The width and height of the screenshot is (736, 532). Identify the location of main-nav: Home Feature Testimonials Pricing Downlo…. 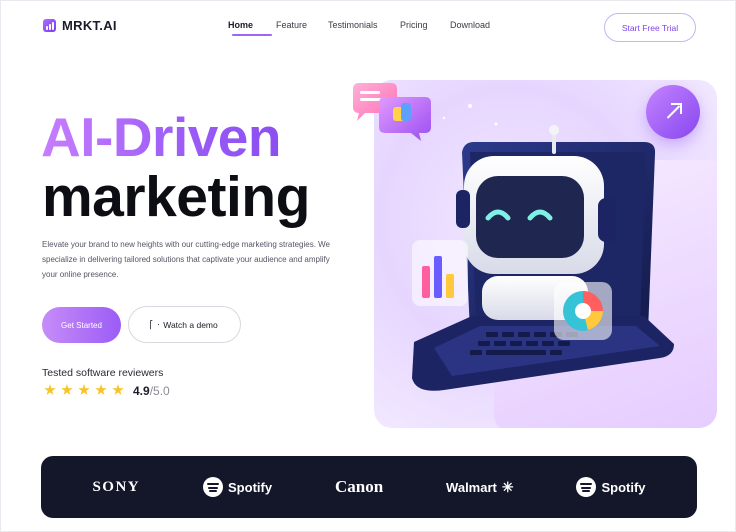
(359, 28).